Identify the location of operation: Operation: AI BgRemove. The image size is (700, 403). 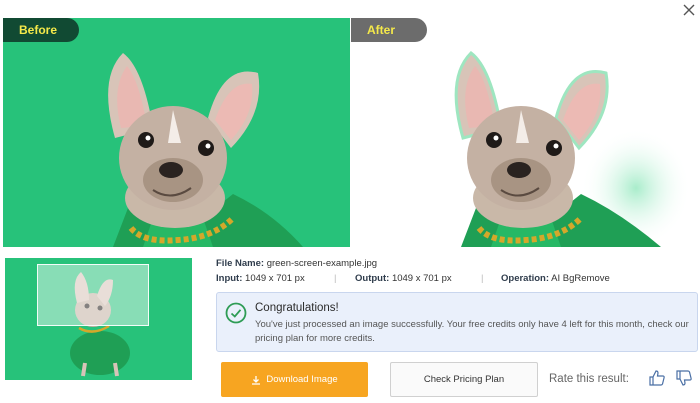
(555, 278).